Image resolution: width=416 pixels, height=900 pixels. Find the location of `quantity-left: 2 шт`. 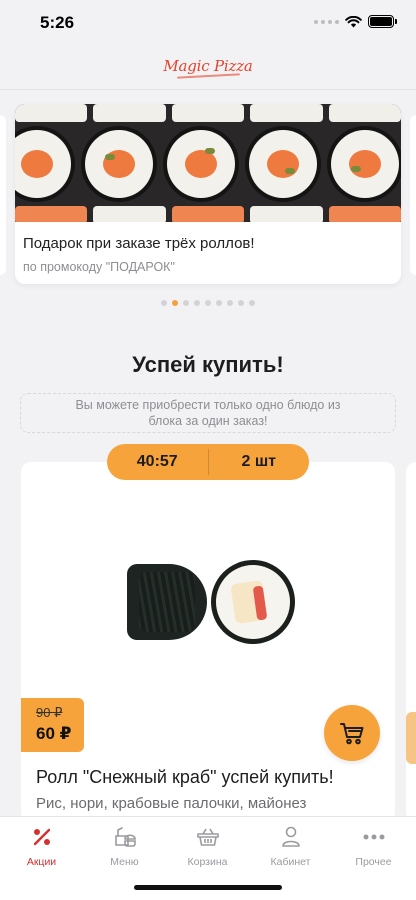

quantity-left: 2 шт is located at coordinates (258, 461).